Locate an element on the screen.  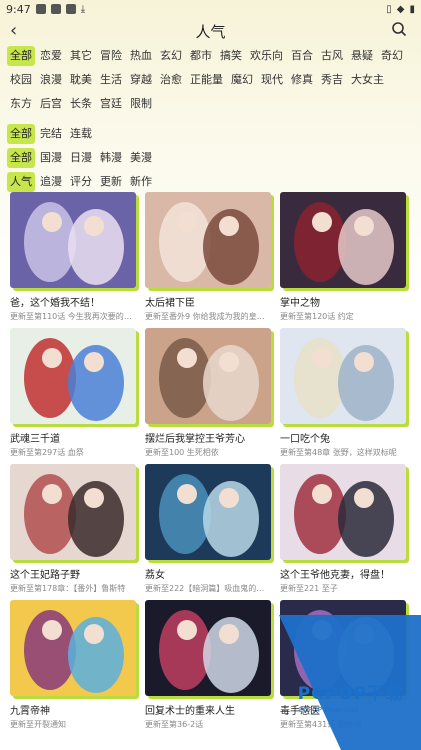
genres-chip: 后宫 is located at coordinates (51, 104).